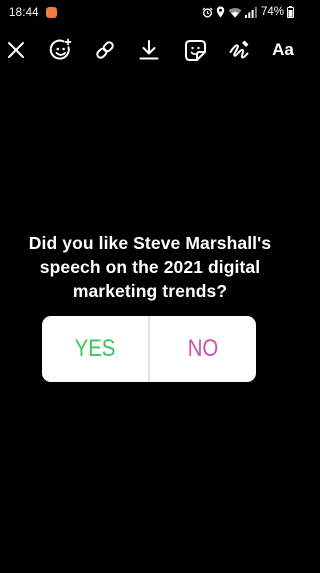 The width and height of the screenshot is (320, 573). I want to click on download-button, so click(149, 50).